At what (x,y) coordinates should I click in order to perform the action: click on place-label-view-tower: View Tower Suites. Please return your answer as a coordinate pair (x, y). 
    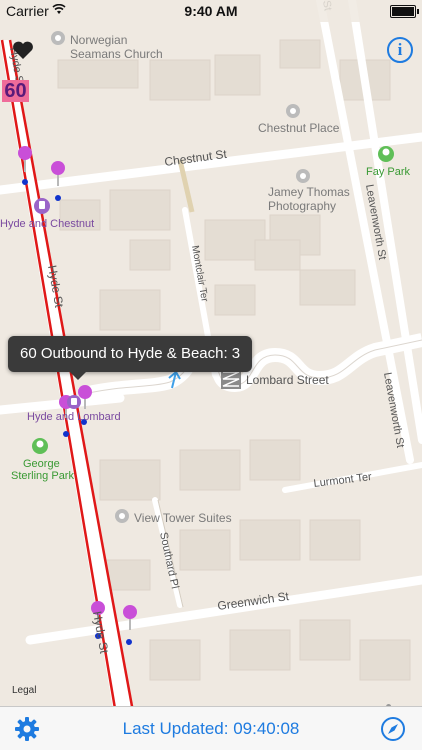
    Looking at the image, I should click on (183, 518).